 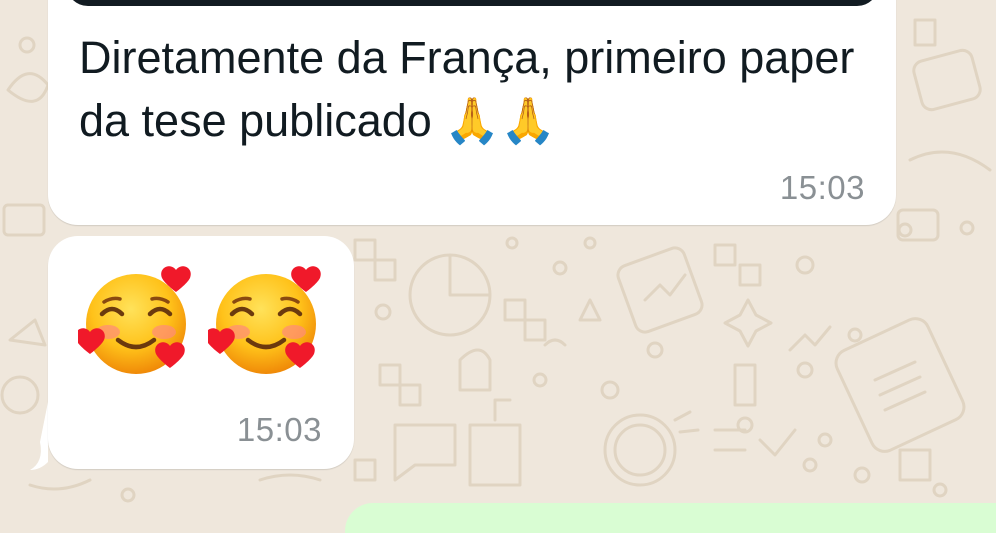 I want to click on quoted-media-preview, so click(x=472, y=3).